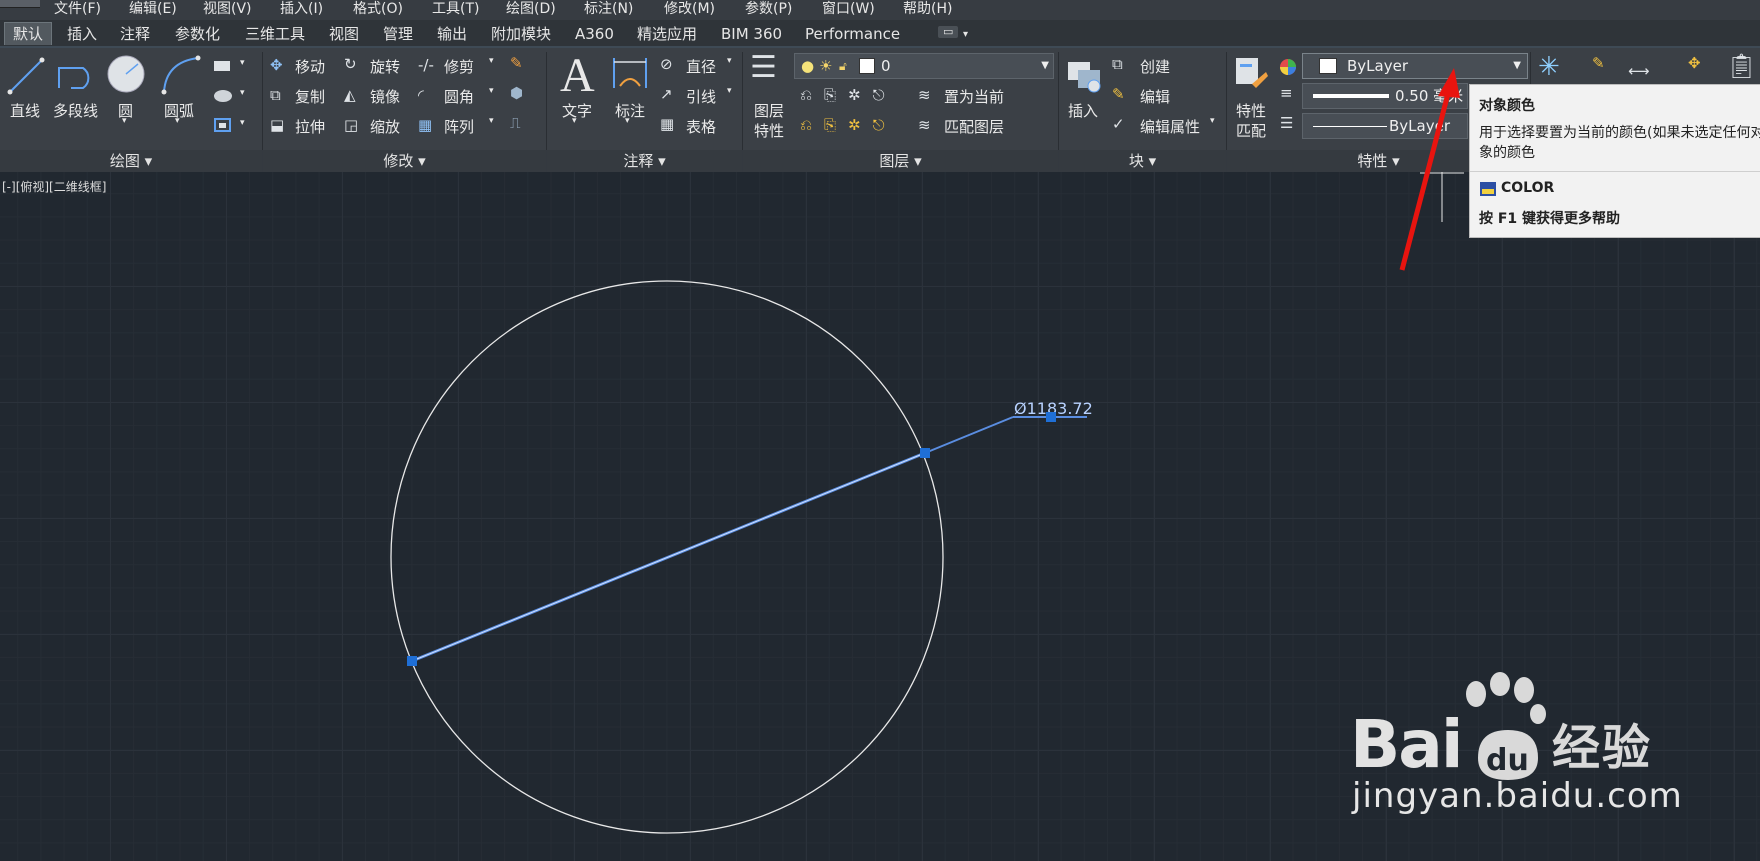  Describe the element at coordinates (310, 96) in the screenshot. I see `copy-button: 复制` at that location.